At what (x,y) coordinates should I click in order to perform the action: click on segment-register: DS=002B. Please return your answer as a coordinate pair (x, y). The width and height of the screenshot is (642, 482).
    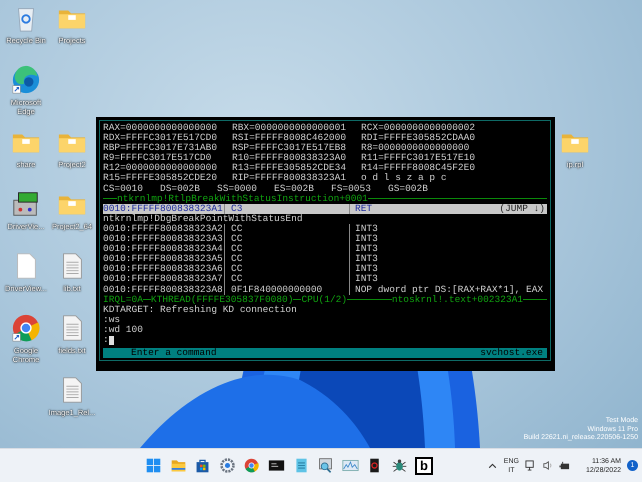
    Looking at the image, I should click on (180, 189).